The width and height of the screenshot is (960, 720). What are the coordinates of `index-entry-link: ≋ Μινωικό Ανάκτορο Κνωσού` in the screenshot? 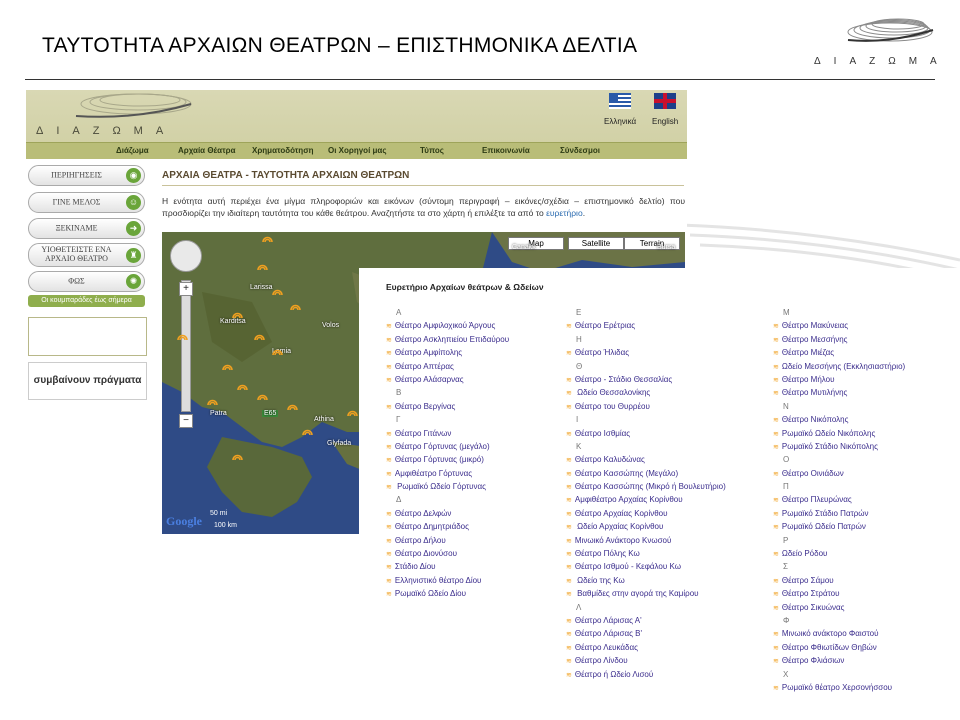 It's located at (666, 540).